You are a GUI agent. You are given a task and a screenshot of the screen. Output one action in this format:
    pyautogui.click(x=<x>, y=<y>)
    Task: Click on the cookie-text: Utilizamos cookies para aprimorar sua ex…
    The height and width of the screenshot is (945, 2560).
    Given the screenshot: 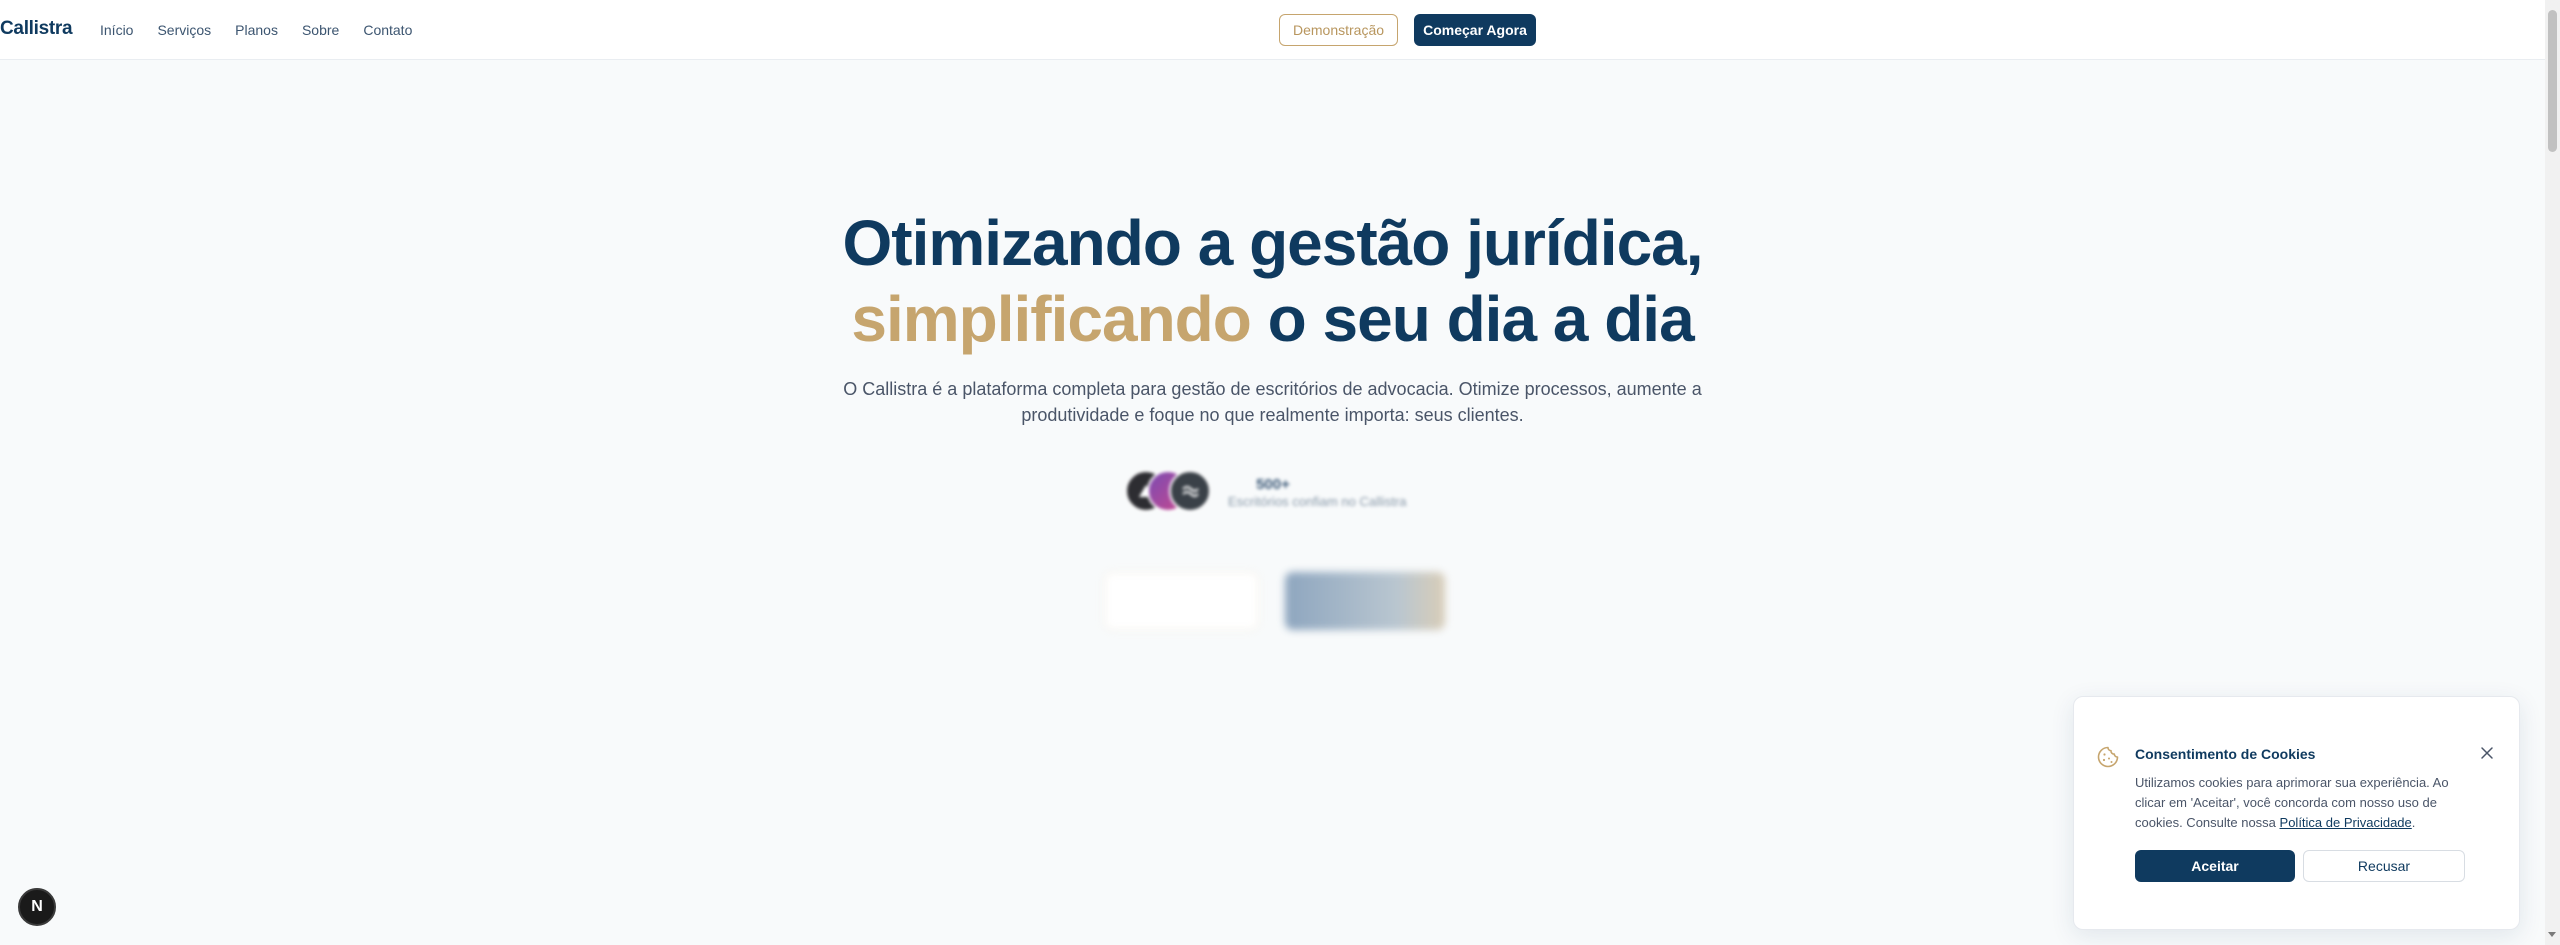 What is the action you would take?
    pyautogui.click(x=2307, y=803)
    